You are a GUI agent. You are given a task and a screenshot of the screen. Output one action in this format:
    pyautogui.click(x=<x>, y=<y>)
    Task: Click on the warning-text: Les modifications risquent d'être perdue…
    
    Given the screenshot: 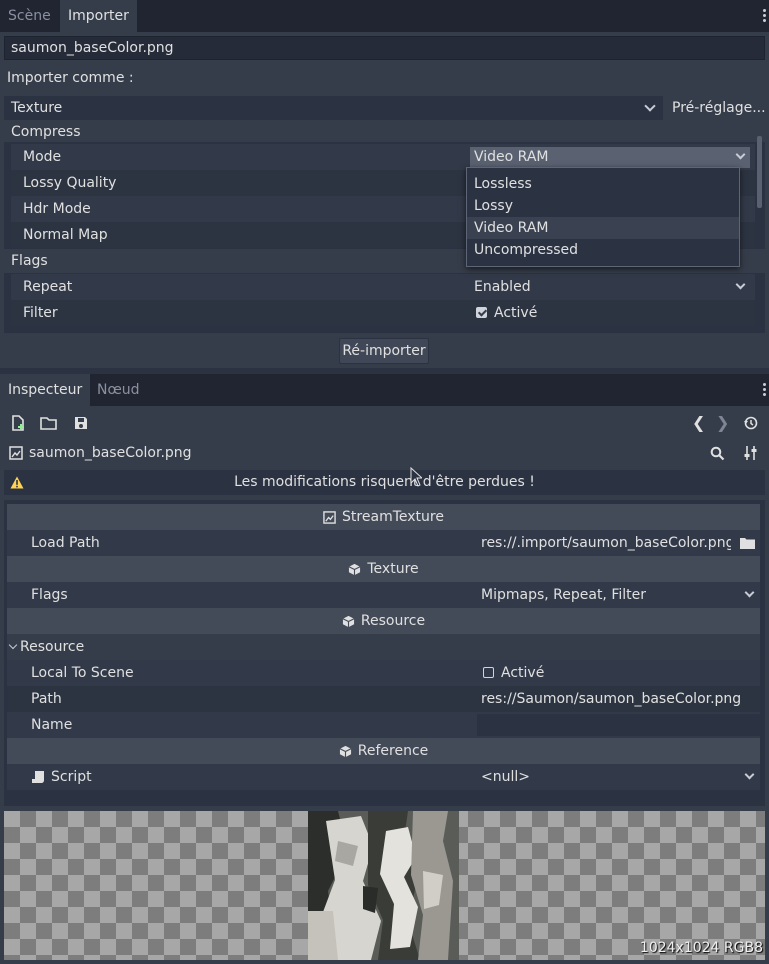 What is the action you would take?
    pyautogui.click(x=384, y=482)
    